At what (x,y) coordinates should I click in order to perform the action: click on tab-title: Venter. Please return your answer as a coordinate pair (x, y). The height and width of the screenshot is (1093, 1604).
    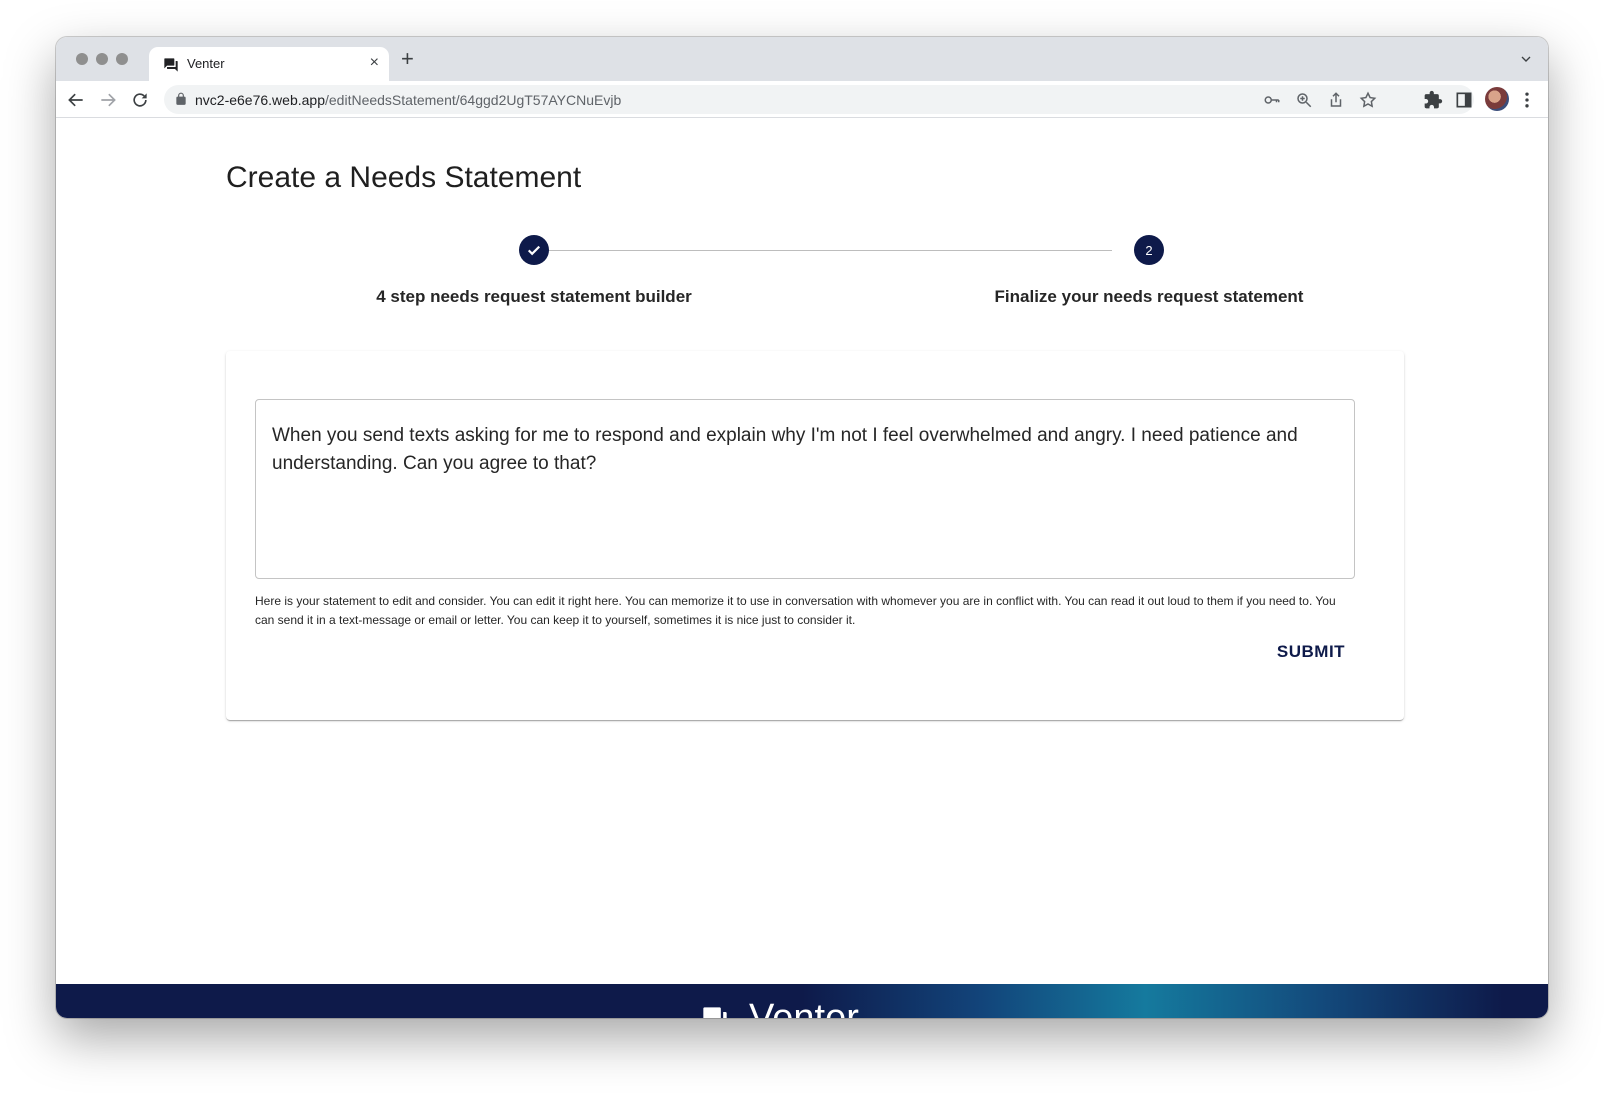
    Looking at the image, I should click on (206, 63).